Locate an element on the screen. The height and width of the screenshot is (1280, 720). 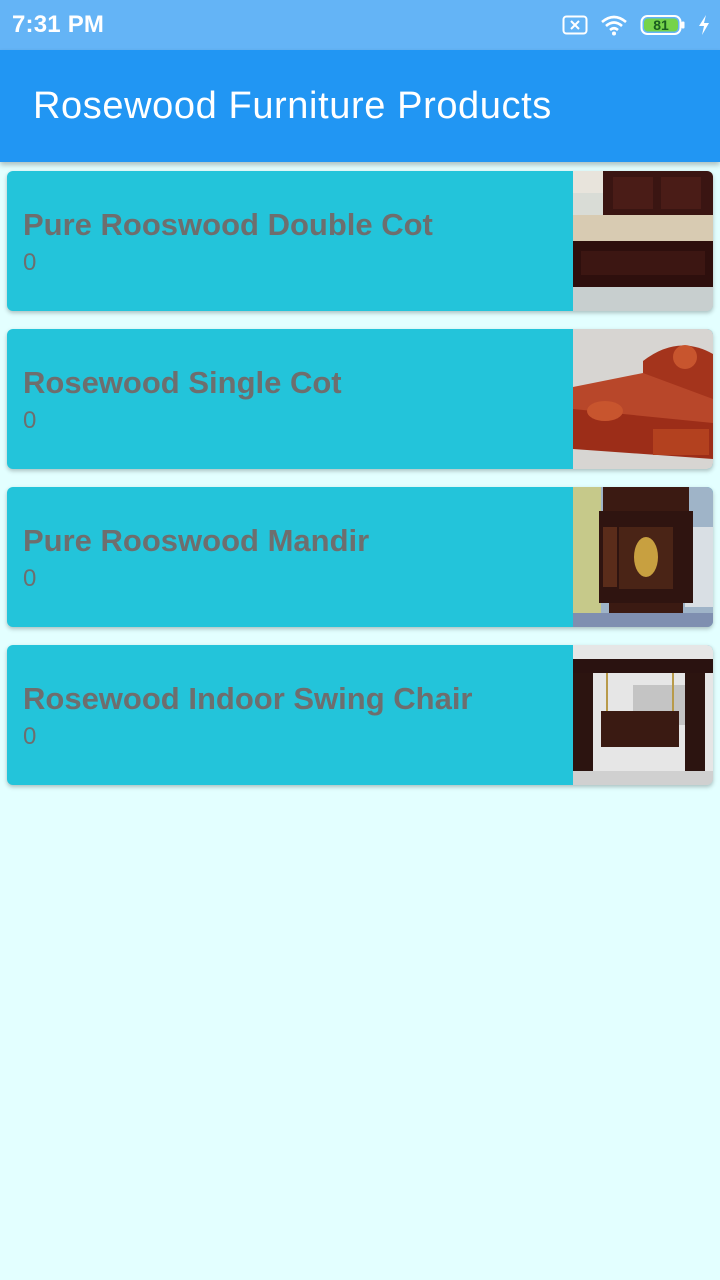
app-bar: Rosewood Furniture Products is located at coordinates (360, 106).